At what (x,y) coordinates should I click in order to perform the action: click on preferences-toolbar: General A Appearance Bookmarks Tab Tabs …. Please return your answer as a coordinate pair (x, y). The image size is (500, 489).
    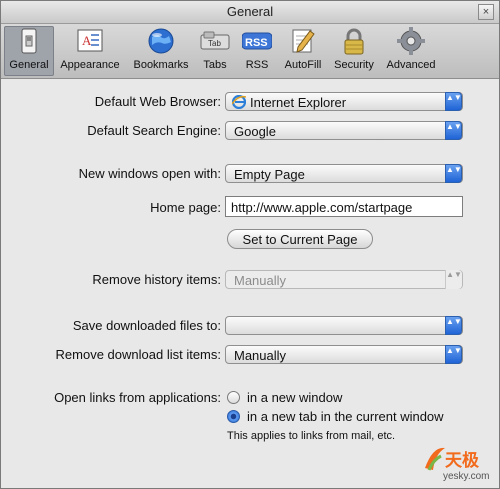
    Looking at the image, I should click on (250, 51).